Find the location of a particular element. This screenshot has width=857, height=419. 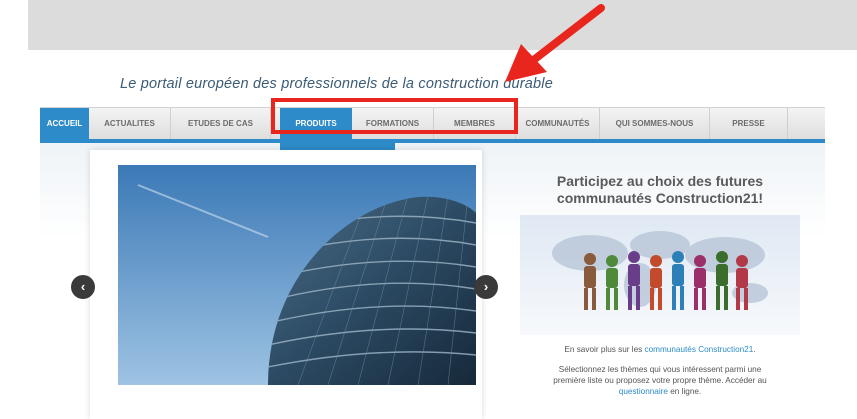

promo-title-line-2: communautés Construction21! is located at coordinates (660, 198).